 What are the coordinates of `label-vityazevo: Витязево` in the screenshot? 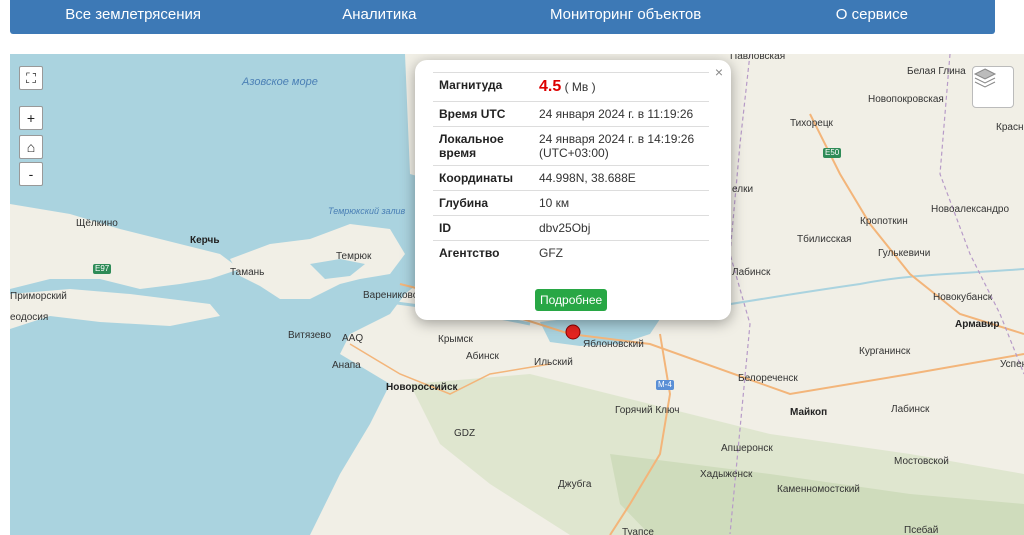 It's located at (310, 335).